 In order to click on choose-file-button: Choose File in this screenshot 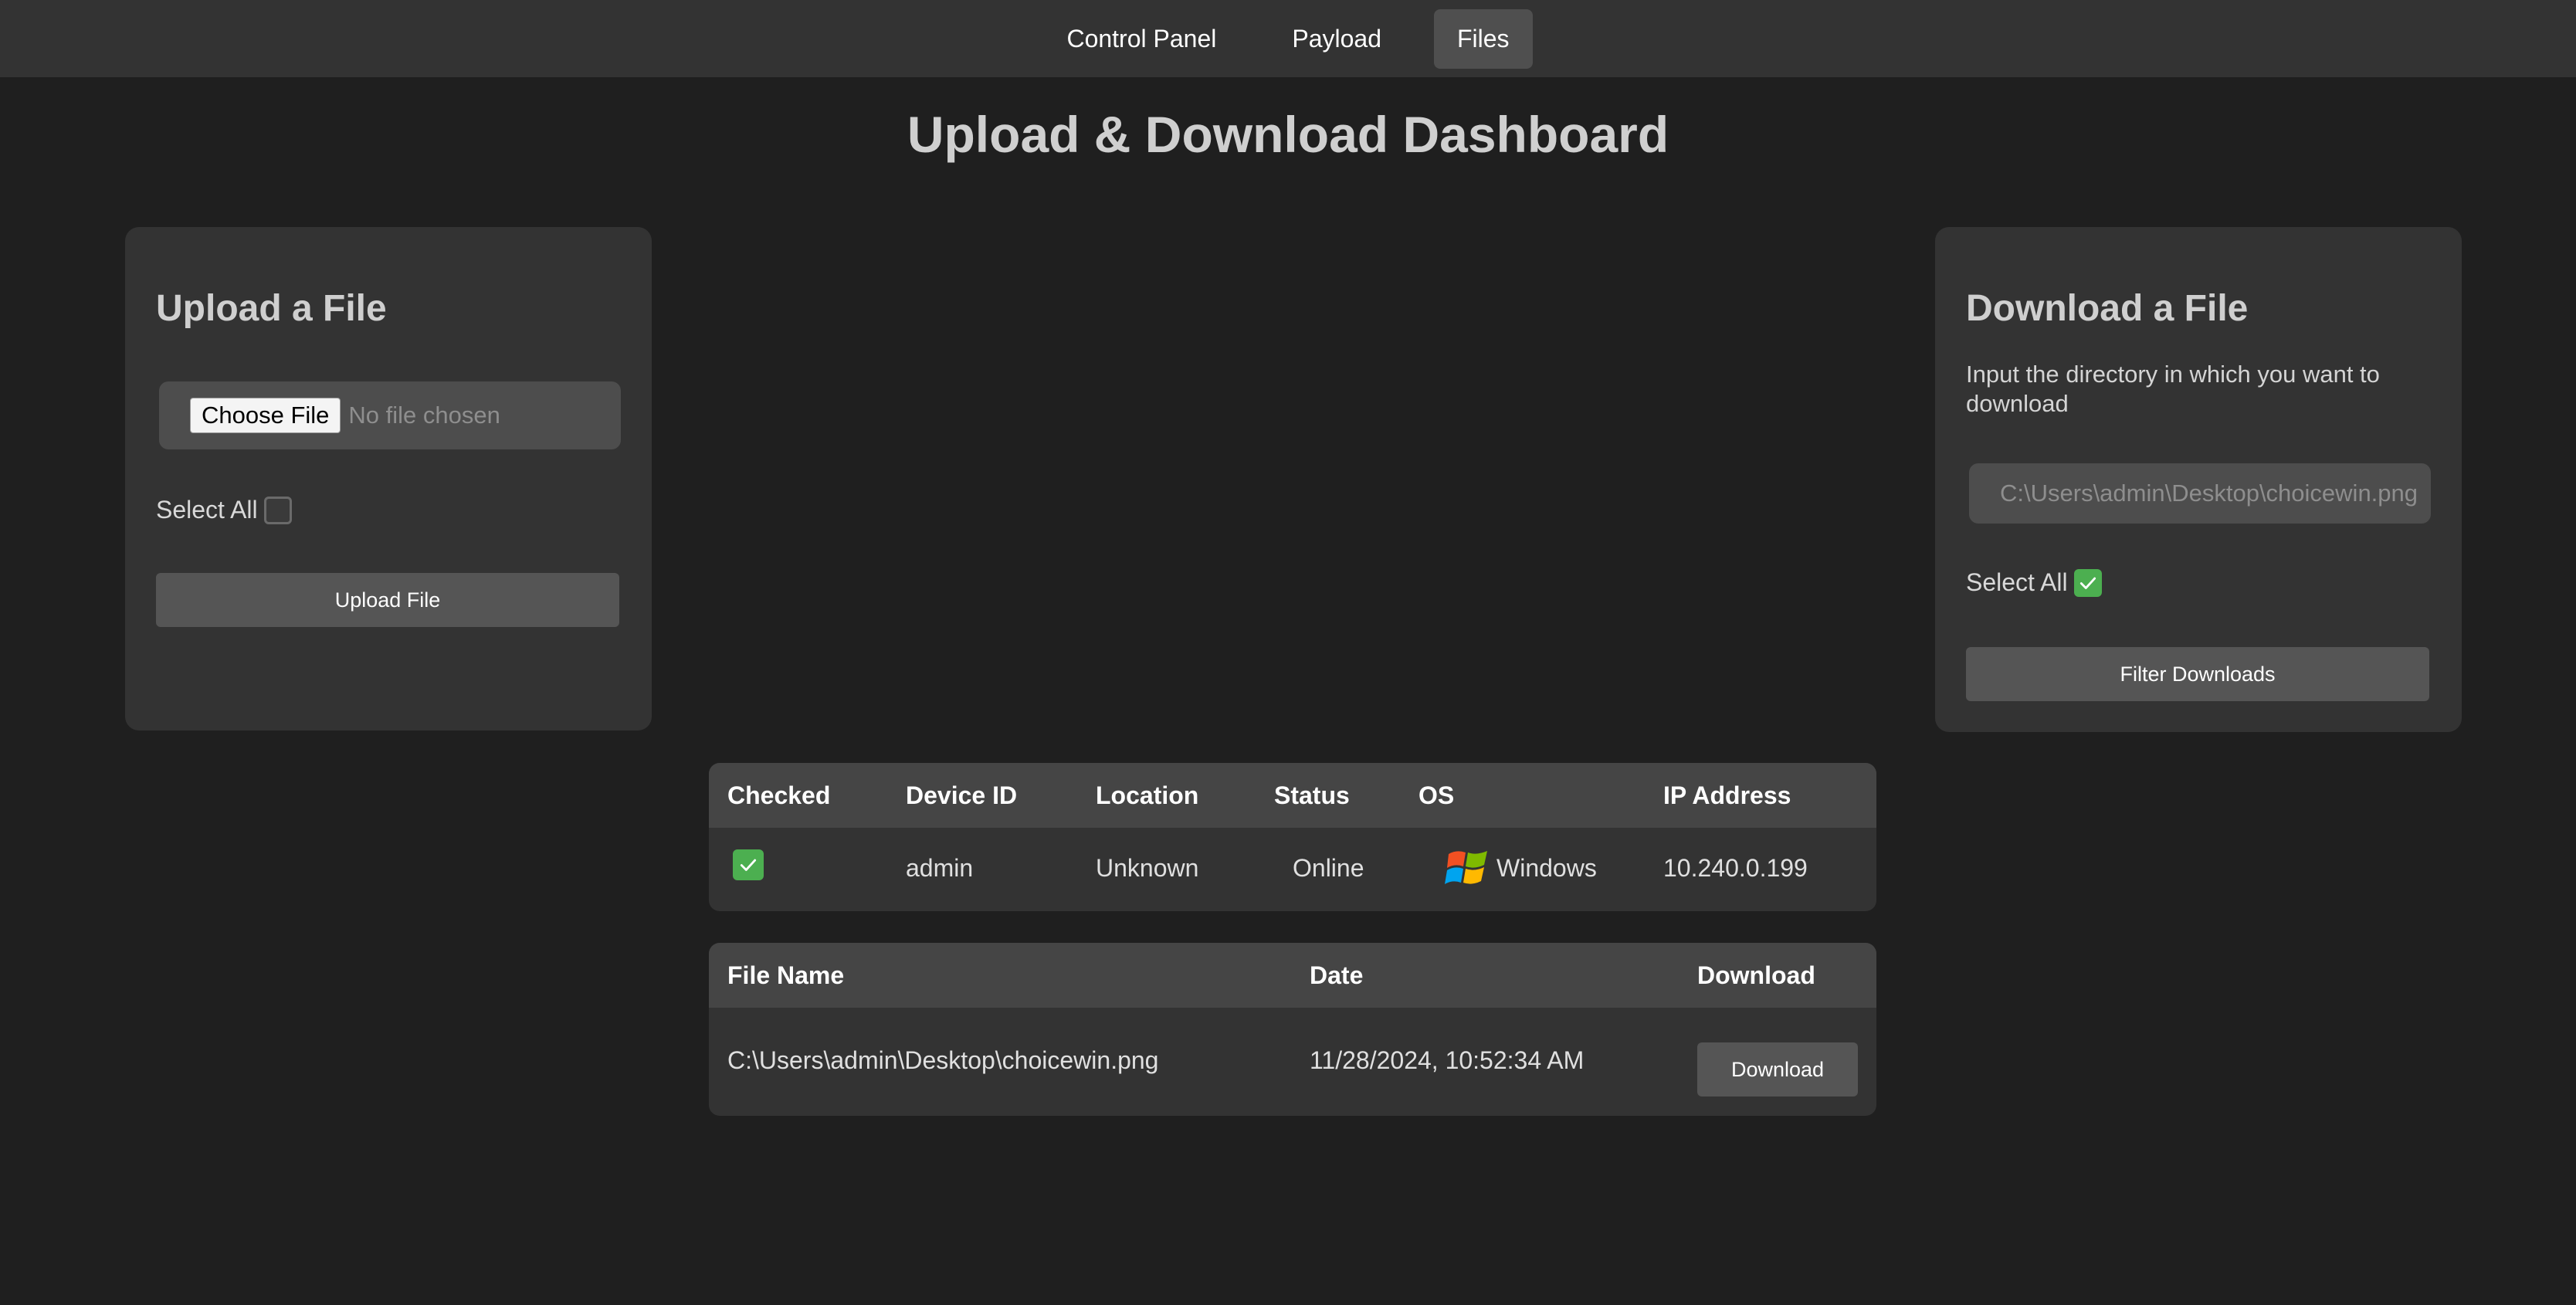, I will do `click(265, 415)`.